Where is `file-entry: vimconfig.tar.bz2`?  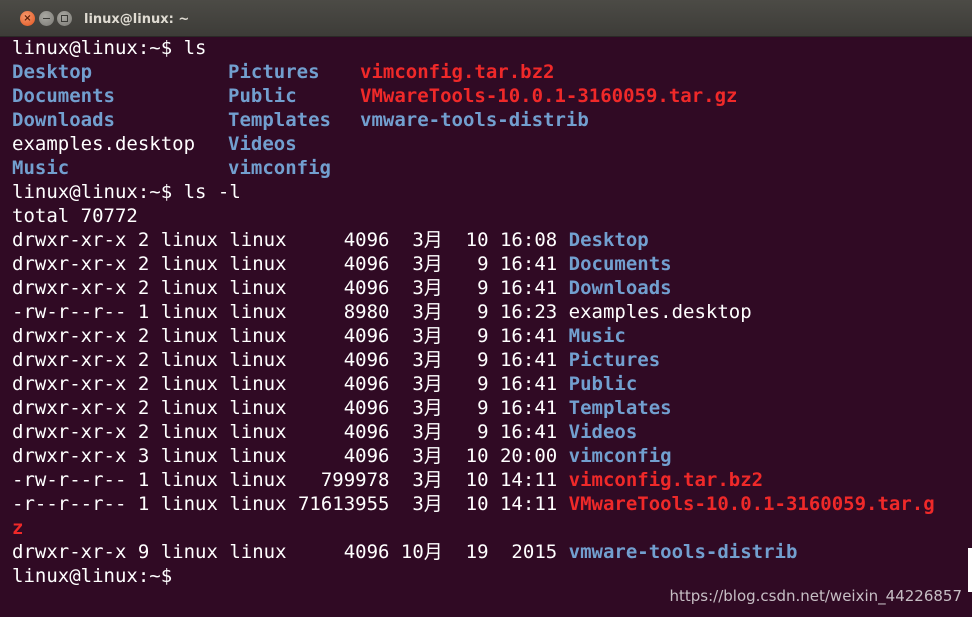
file-entry: vimconfig.tar.bz2 is located at coordinates (457, 72).